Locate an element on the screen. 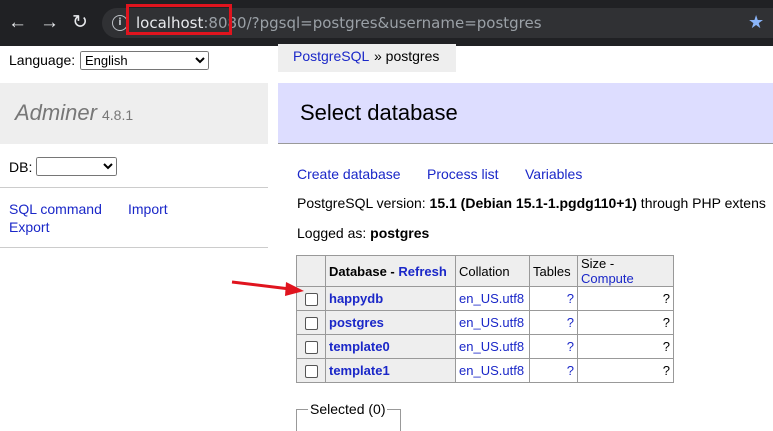 This screenshot has height=431, width=773. page-heading: Select database is located at coordinates (525, 113).